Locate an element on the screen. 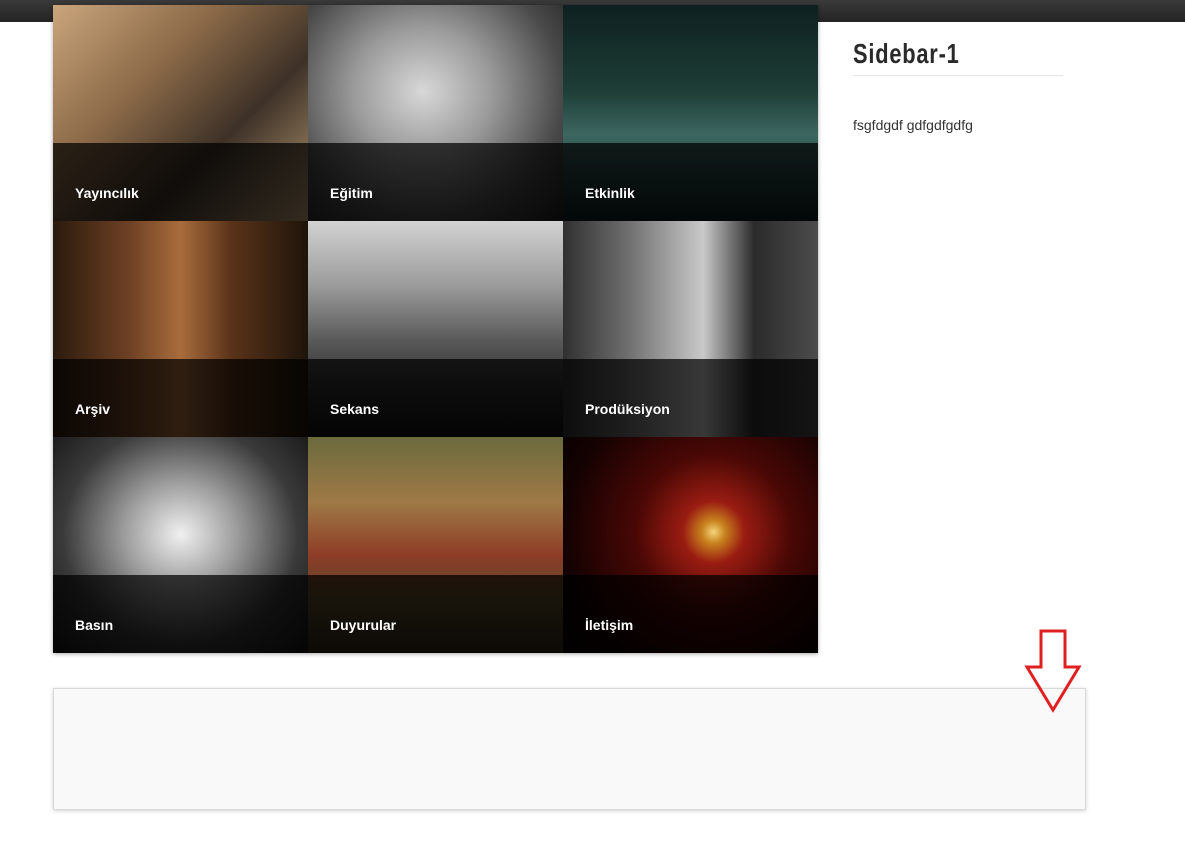 This screenshot has height=857, width=1185. tile-etkinlik: Etkinlik is located at coordinates (690, 113).